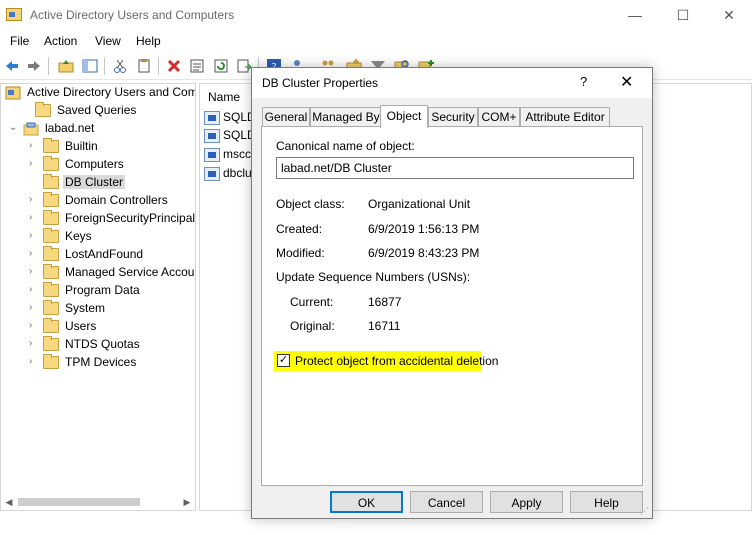 The height and width of the screenshot is (535, 752). I want to click on menu-help: Help, so click(148, 41).